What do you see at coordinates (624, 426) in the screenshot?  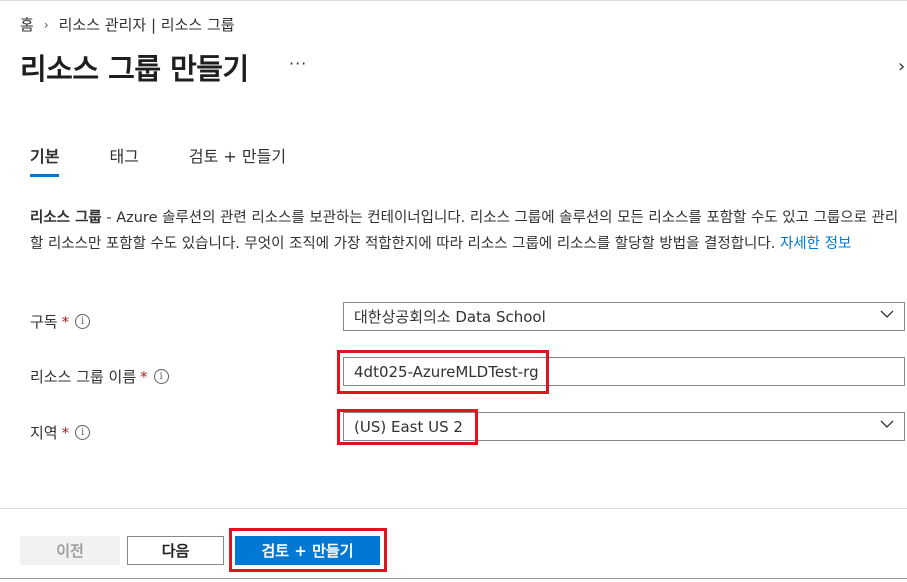 I see `region-dropdown: (US) East US 2` at bounding box center [624, 426].